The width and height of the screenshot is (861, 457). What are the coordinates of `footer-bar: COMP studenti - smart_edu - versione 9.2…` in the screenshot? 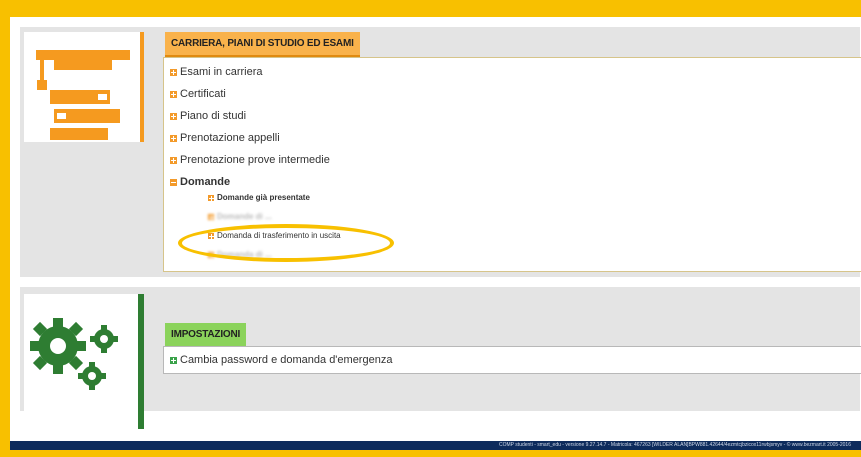 It's located at (435, 445).